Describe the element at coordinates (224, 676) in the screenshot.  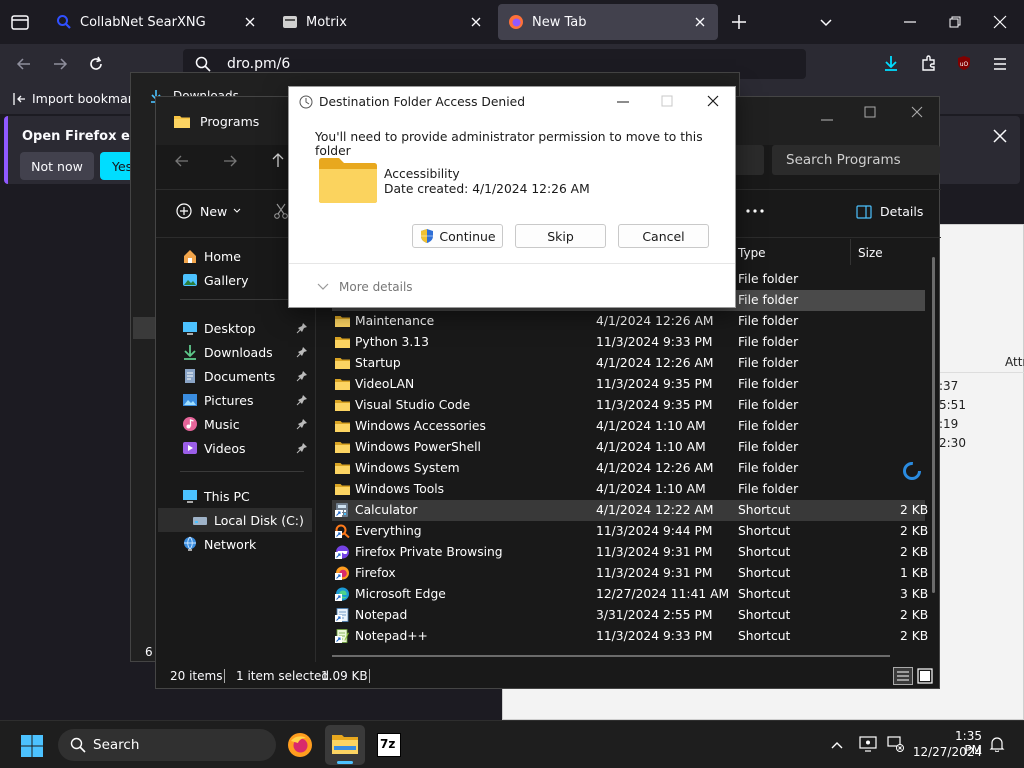
I see `status-separator` at that location.